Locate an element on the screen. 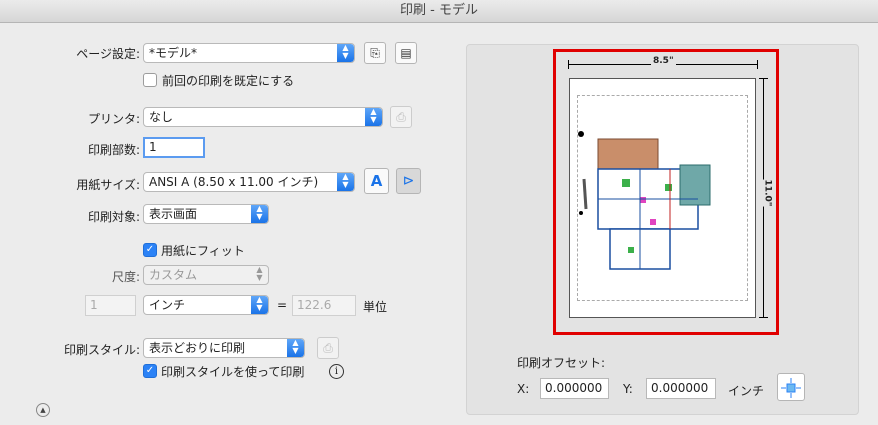 Image resolution: width=878 pixels, height=425 pixels. printer-label: プリンタ: is located at coordinates (113, 119).